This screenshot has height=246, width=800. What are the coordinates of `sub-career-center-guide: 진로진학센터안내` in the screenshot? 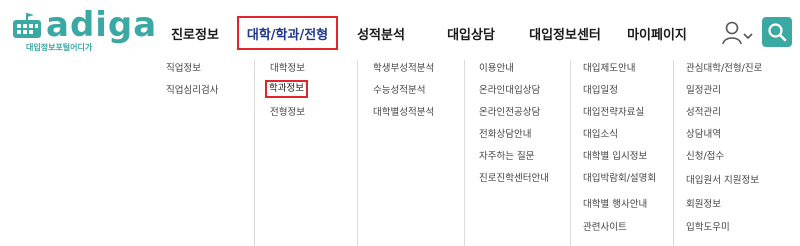 It's located at (514, 179).